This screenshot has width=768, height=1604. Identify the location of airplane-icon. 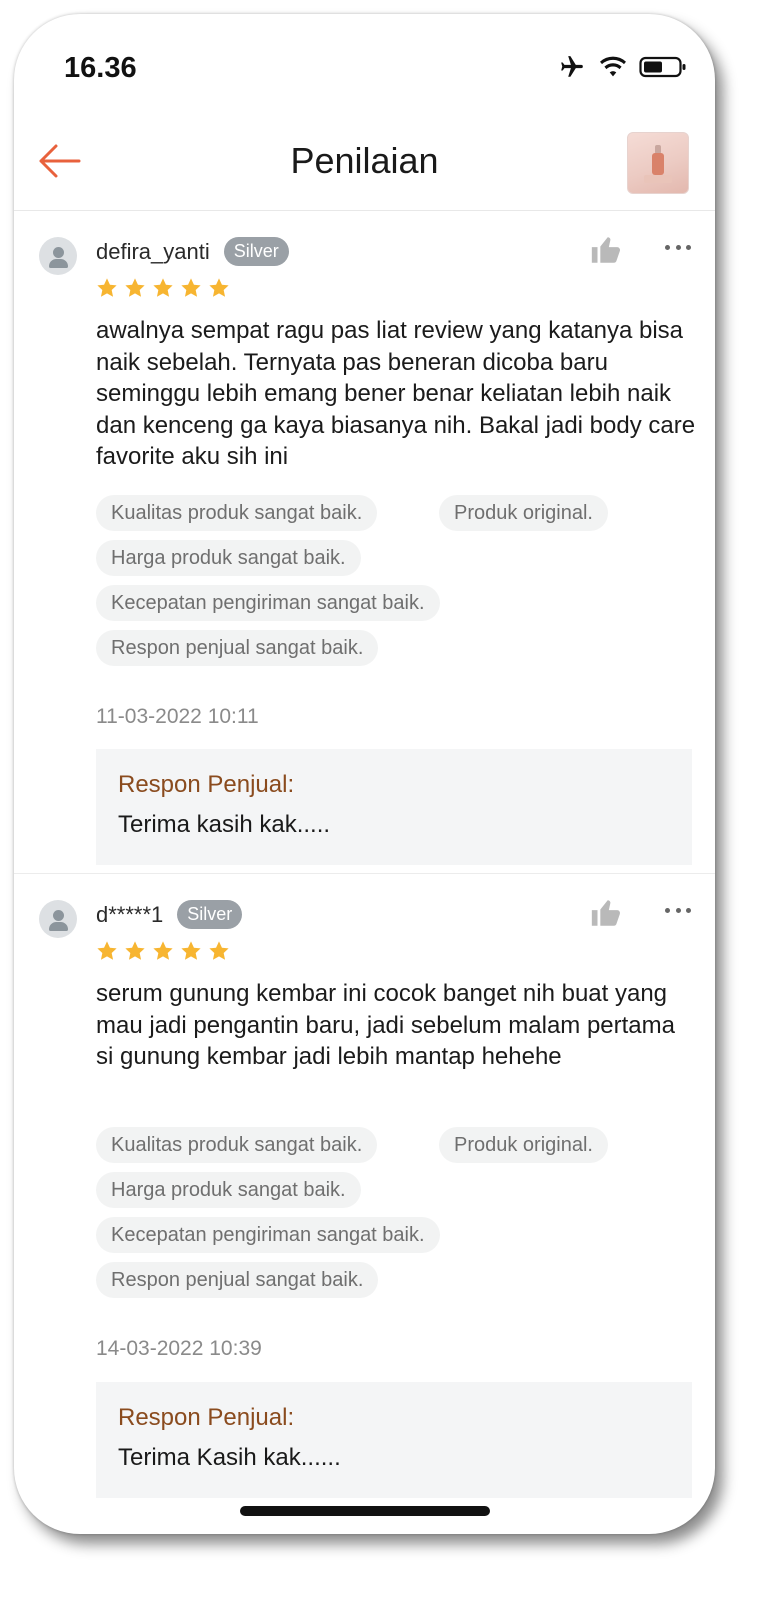
(572, 66).